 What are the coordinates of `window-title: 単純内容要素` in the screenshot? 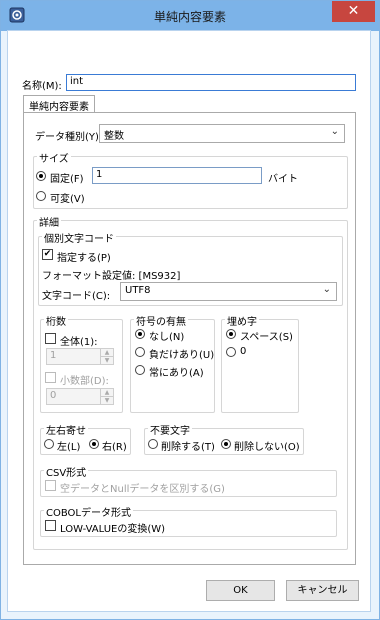 It's located at (189, 17).